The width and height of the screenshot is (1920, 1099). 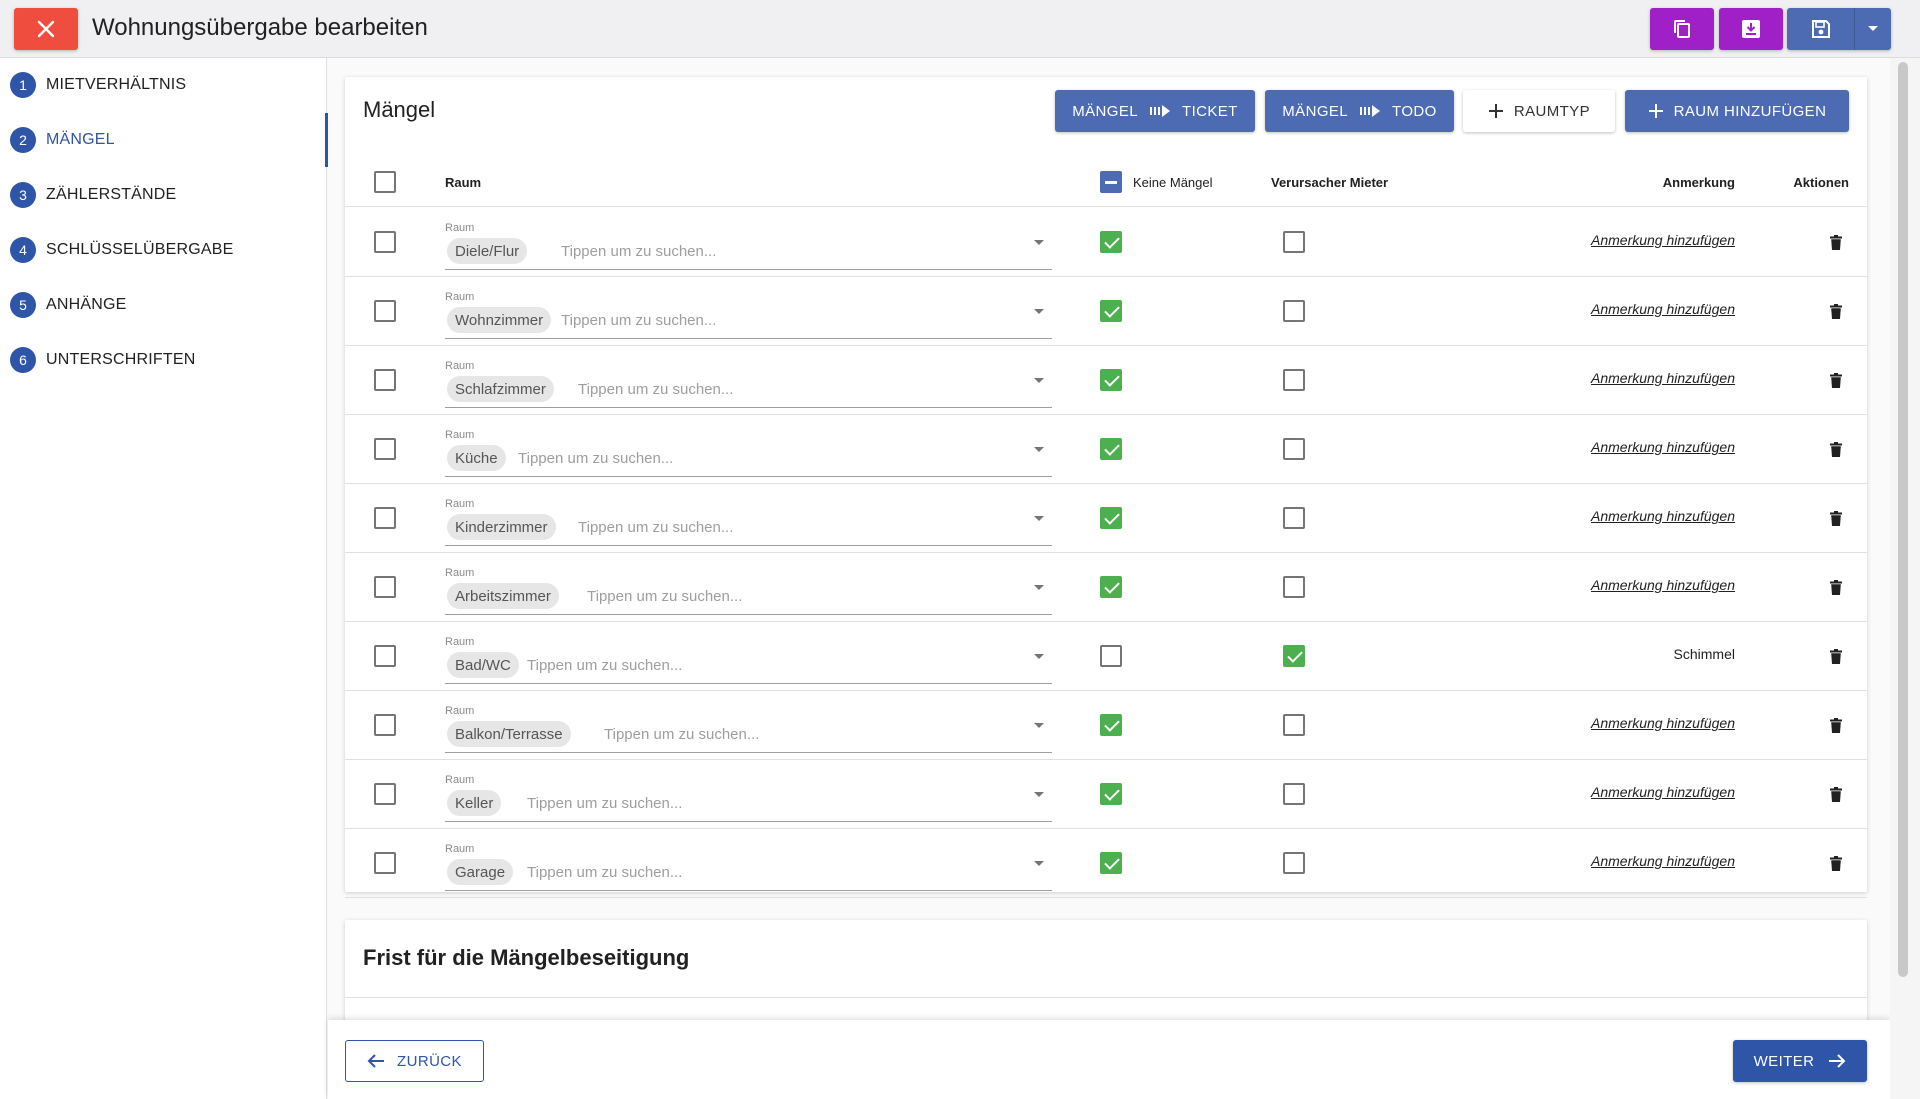 What do you see at coordinates (1737, 111) in the screenshot?
I see `add-room-button: RAUM HINZUFÜGEN` at bounding box center [1737, 111].